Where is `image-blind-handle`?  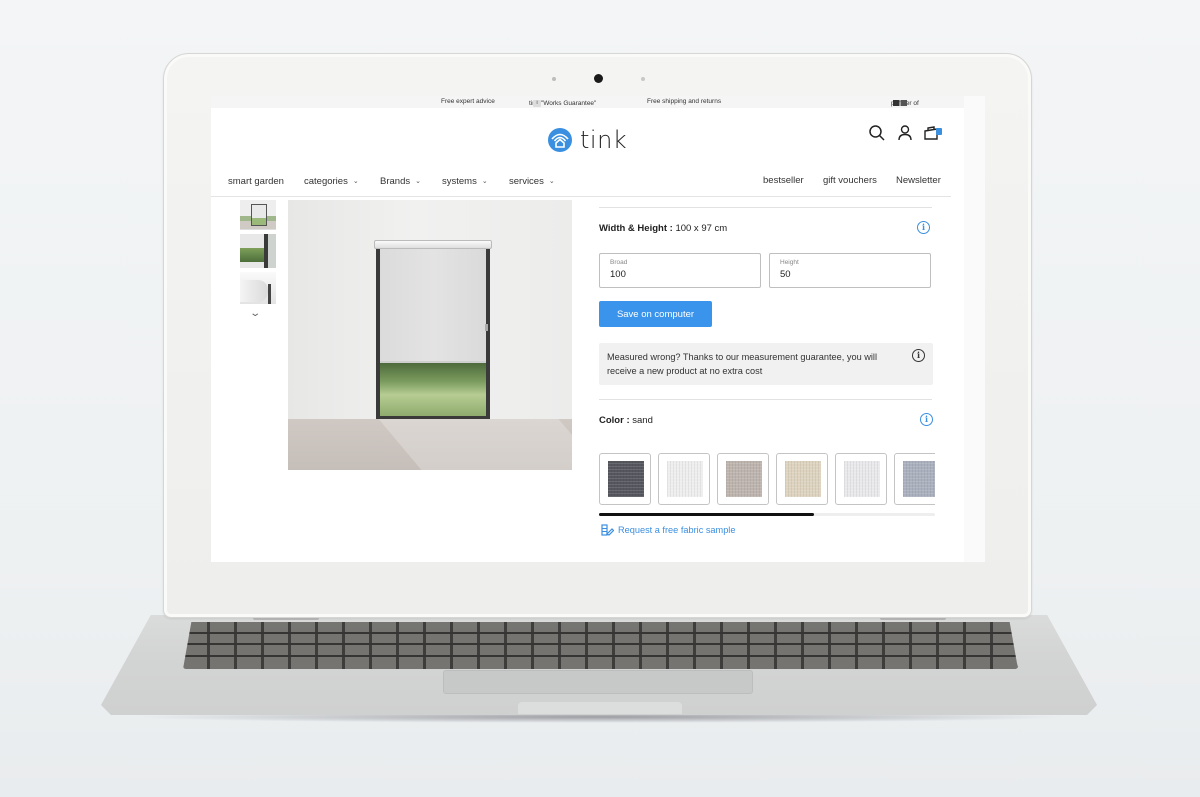 image-blind-handle is located at coordinates (486, 327).